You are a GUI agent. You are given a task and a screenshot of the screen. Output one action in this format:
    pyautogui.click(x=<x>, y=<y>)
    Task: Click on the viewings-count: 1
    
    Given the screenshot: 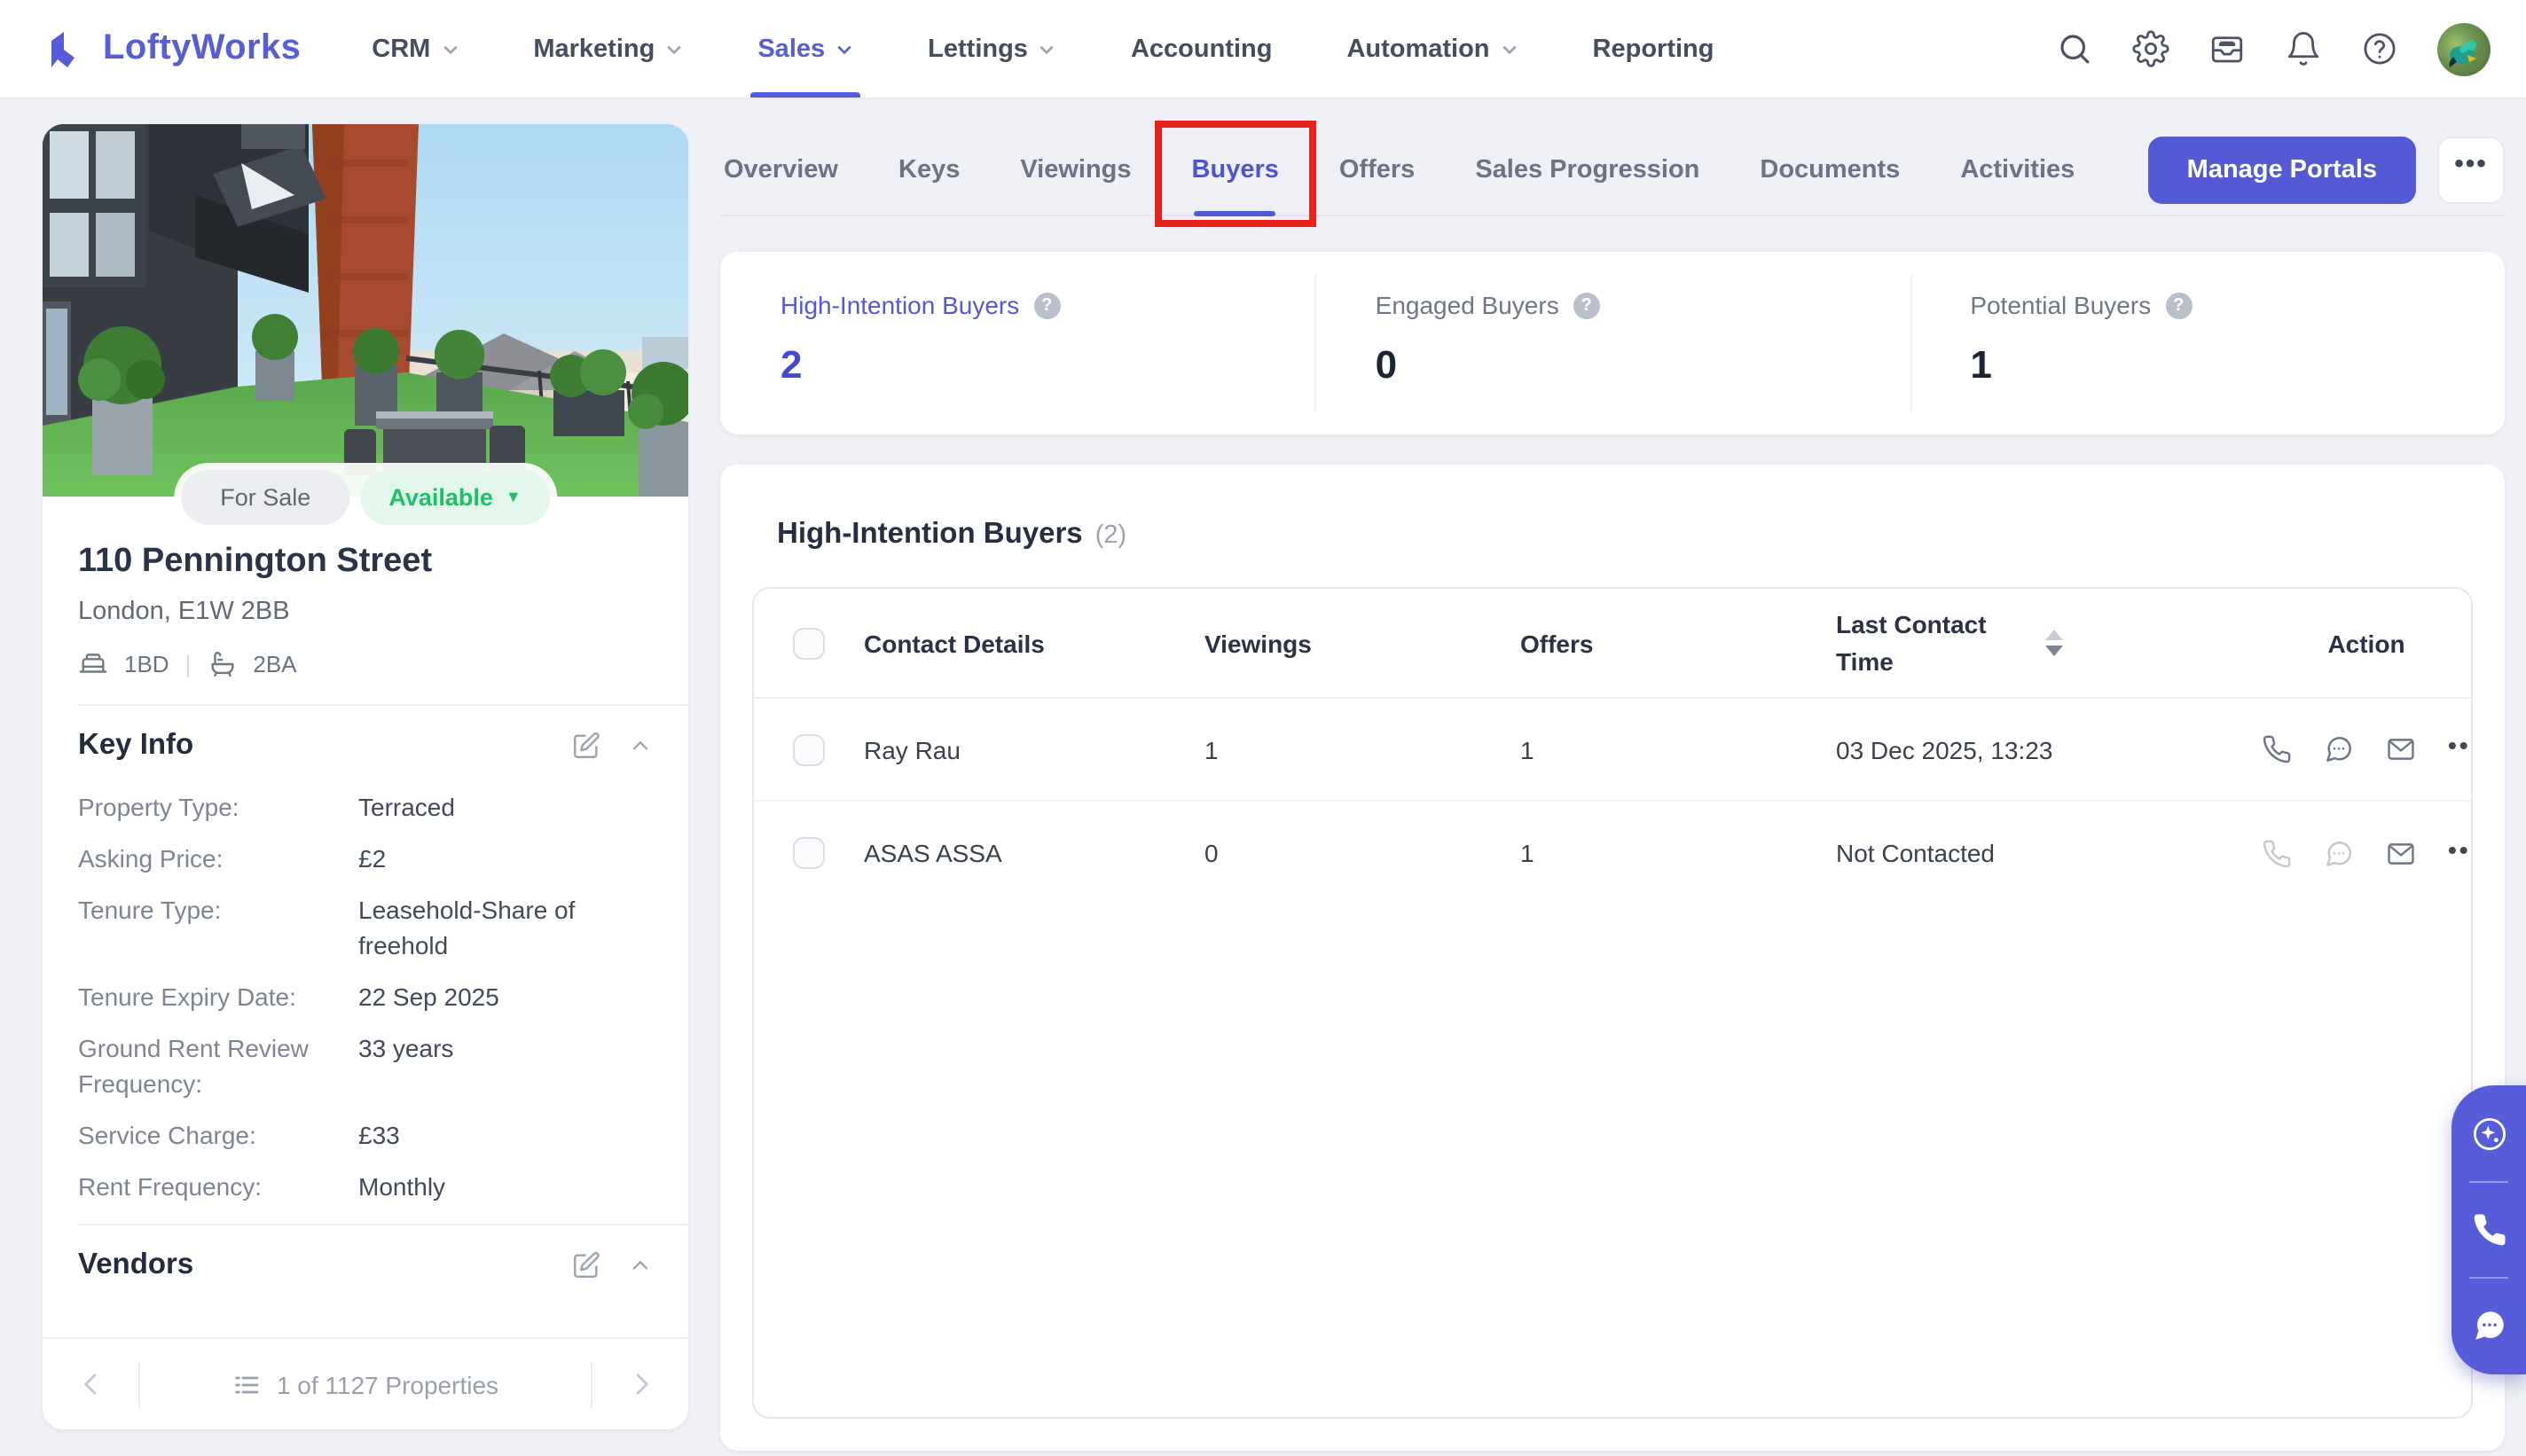 What is the action you would take?
    pyautogui.click(x=1211, y=749)
    